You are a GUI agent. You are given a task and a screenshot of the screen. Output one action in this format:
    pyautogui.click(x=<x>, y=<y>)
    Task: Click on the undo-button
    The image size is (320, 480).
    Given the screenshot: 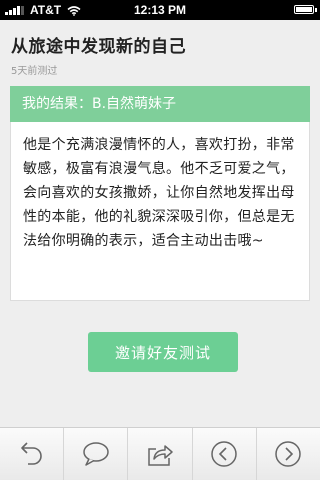 What is the action you would take?
    pyautogui.click(x=32, y=454)
    